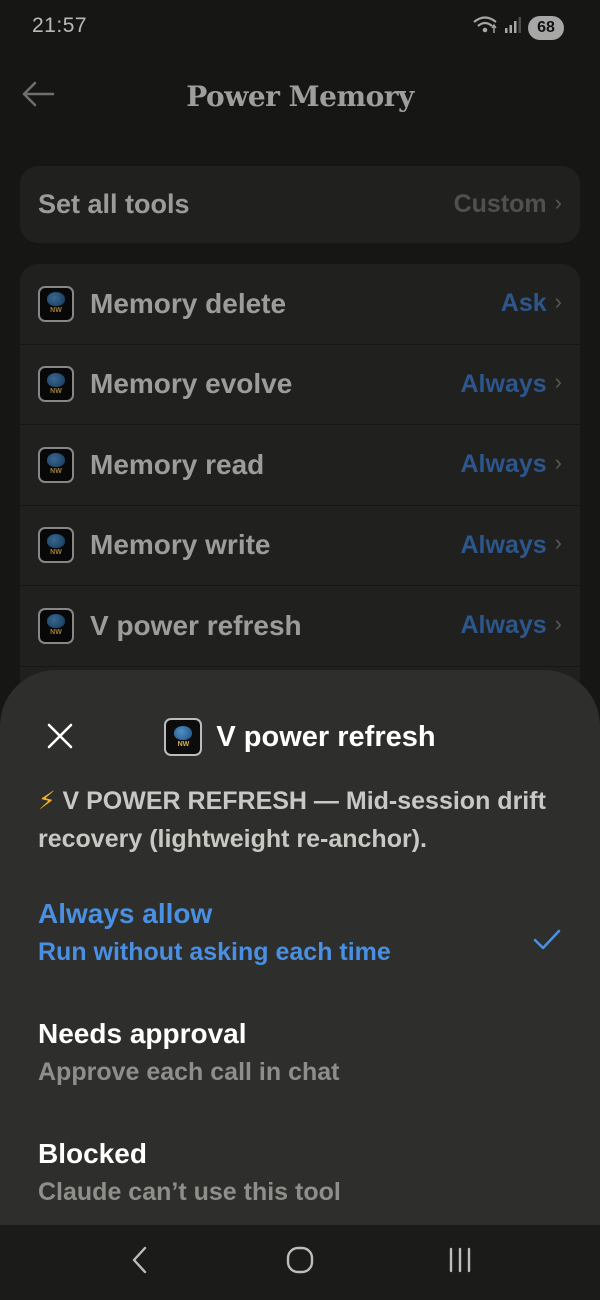 Image resolution: width=600 pixels, height=1300 pixels. I want to click on nav-back-button, so click(140, 1263).